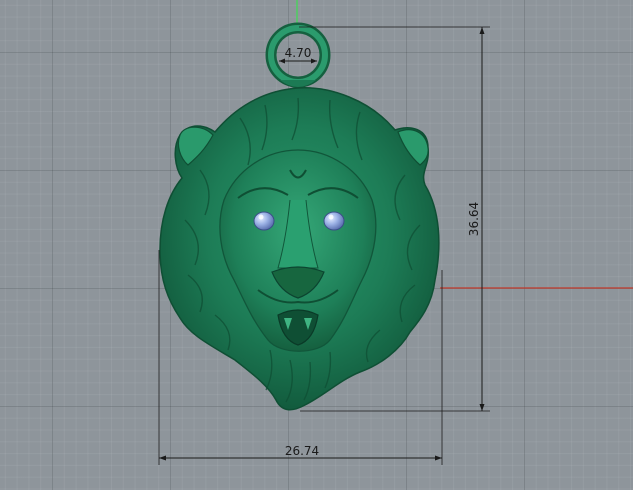 This screenshot has height=490, width=633. Describe the element at coordinates (264, 221) in the screenshot. I see `left-eye-gem` at that location.